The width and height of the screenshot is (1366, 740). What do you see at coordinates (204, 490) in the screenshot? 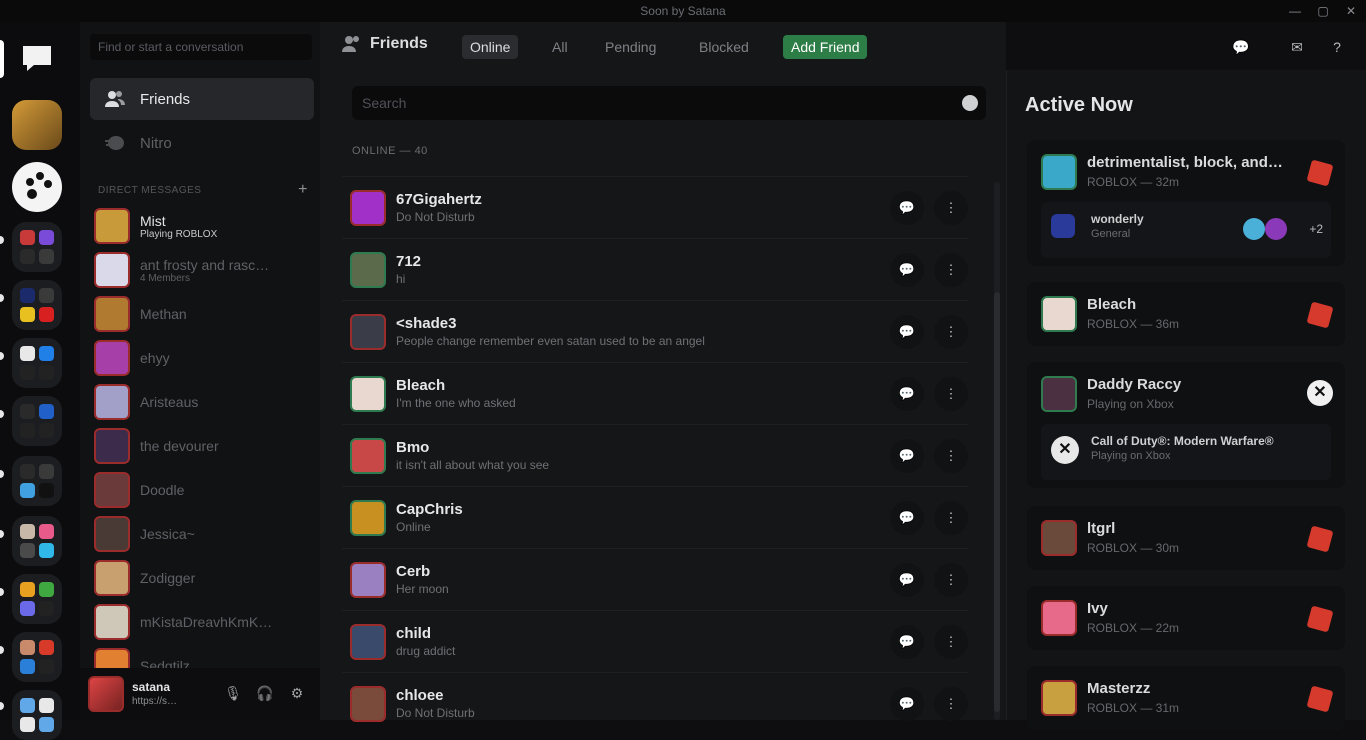
I see `dm-item: Doodle` at bounding box center [204, 490].